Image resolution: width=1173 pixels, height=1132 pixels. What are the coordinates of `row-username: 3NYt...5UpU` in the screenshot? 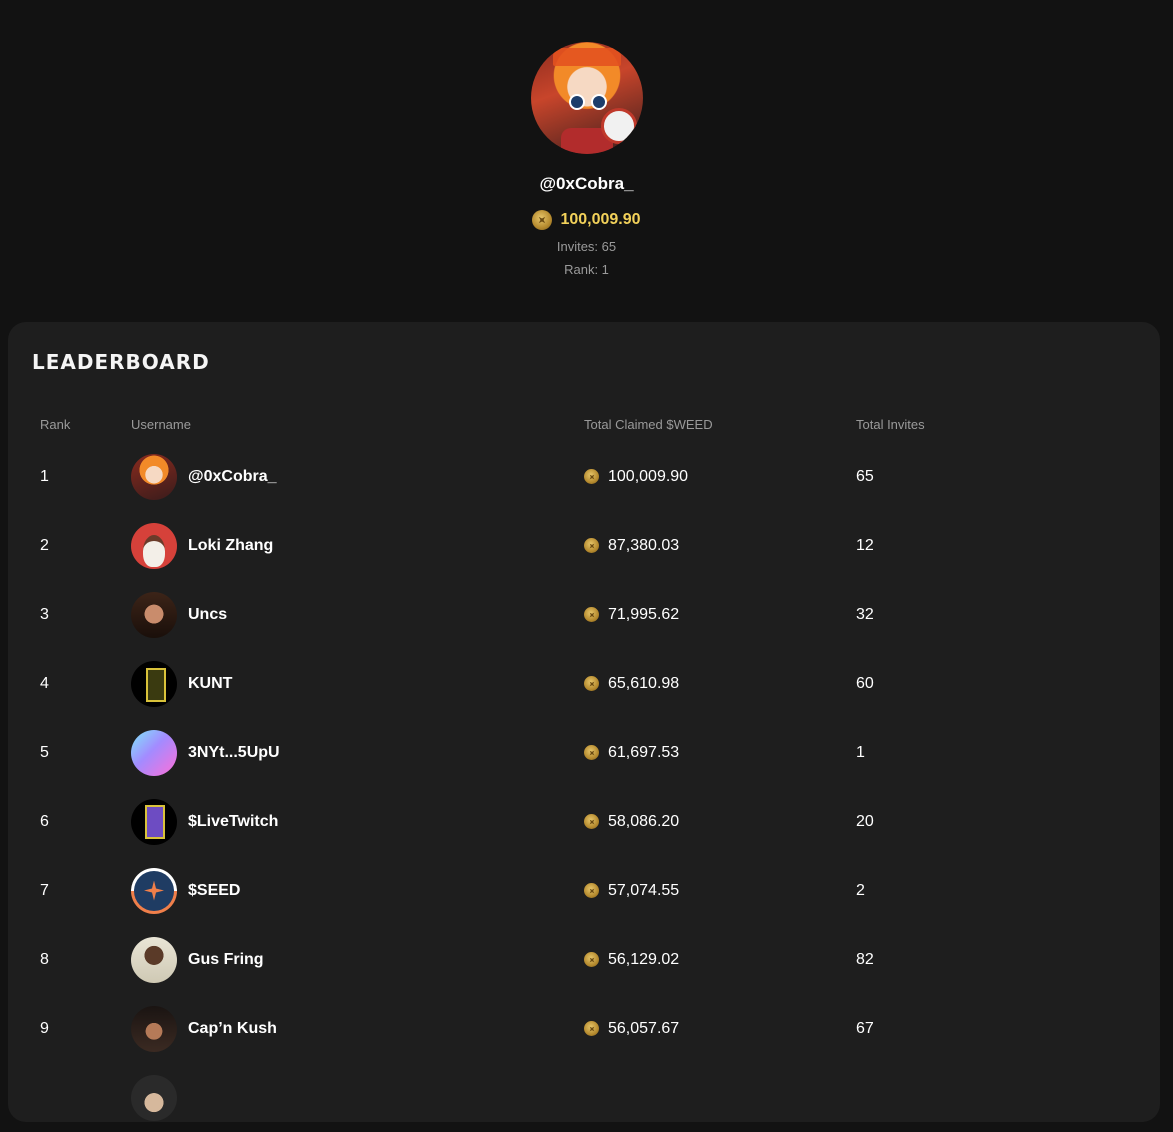 It's located at (234, 752).